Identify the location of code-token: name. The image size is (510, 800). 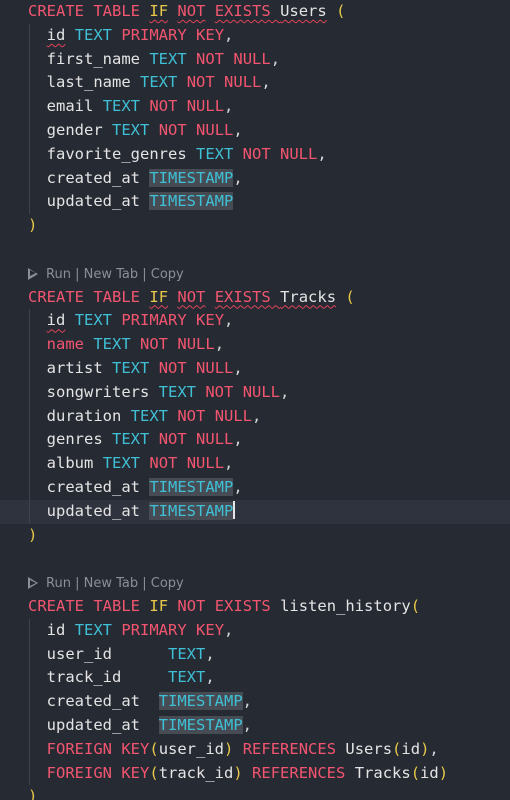
(65, 344).